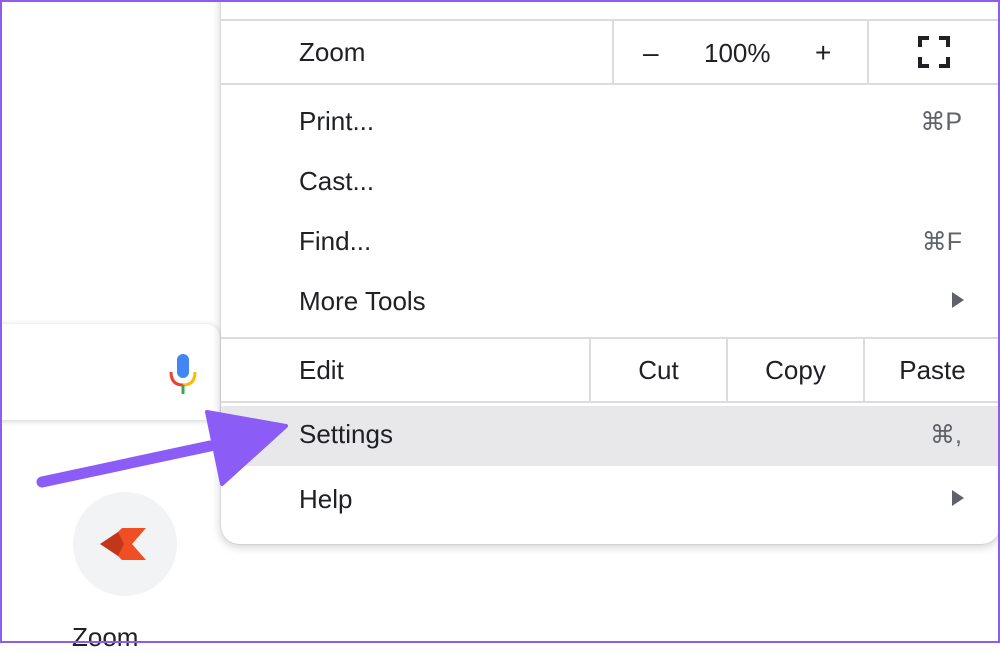 The height and width of the screenshot is (653, 1000). Describe the element at coordinates (932, 370) in the screenshot. I see `paste-button: Paste` at that location.